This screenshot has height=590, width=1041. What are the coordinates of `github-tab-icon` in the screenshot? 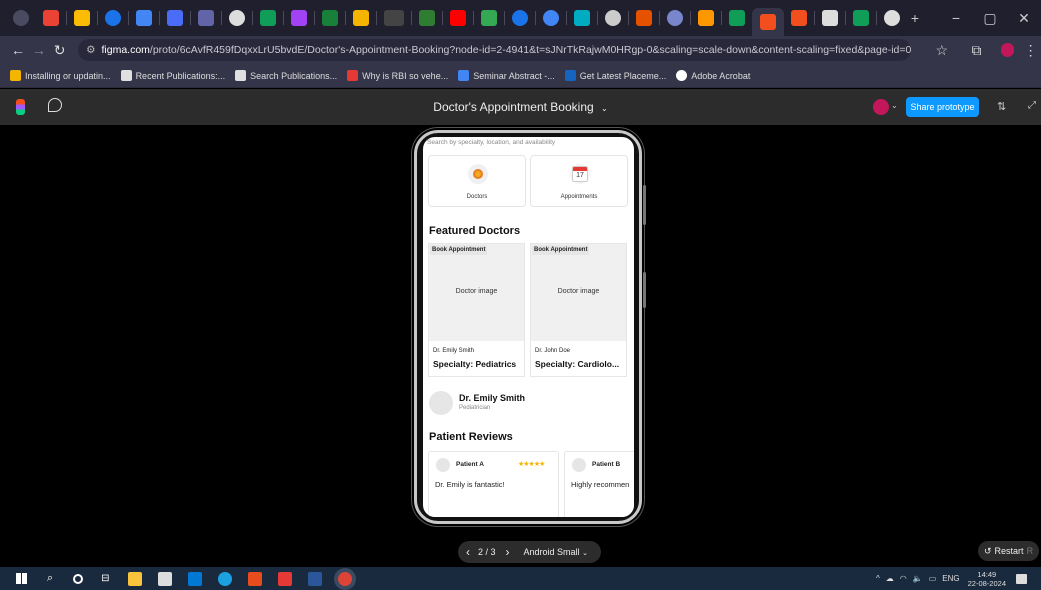 It's located at (892, 18).